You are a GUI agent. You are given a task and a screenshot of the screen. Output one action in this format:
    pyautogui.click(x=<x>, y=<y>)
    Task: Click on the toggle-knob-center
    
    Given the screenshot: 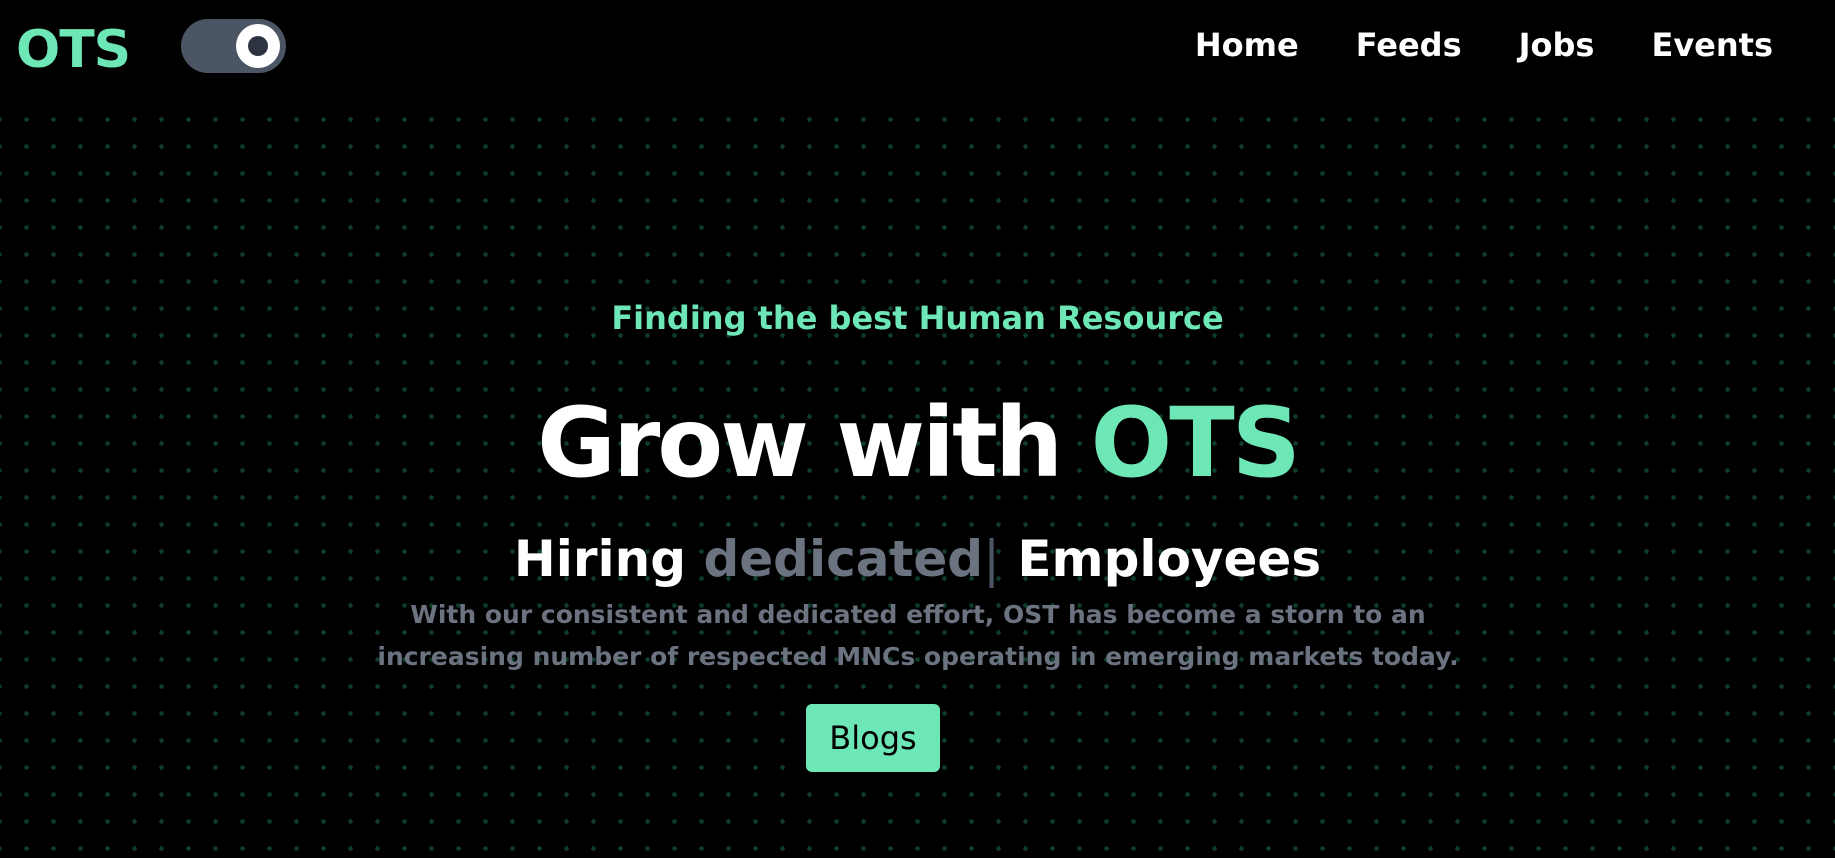 What is the action you would take?
    pyautogui.click(x=258, y=46)
    